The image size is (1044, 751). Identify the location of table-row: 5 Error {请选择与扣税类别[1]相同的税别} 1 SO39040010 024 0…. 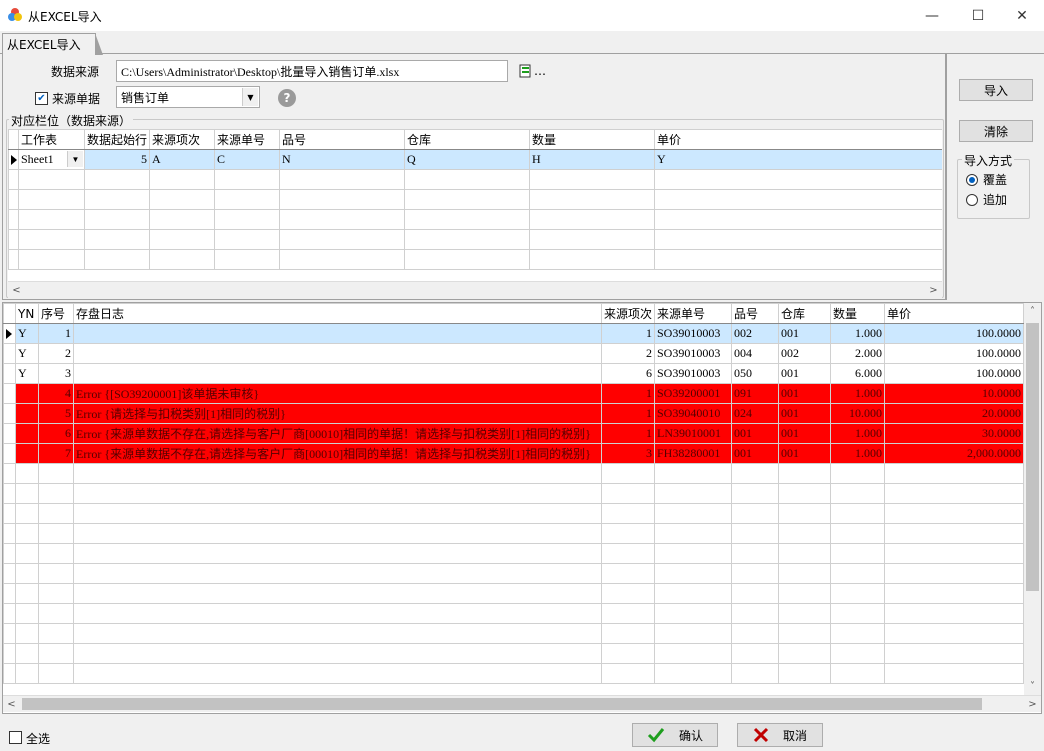
(513, 413).